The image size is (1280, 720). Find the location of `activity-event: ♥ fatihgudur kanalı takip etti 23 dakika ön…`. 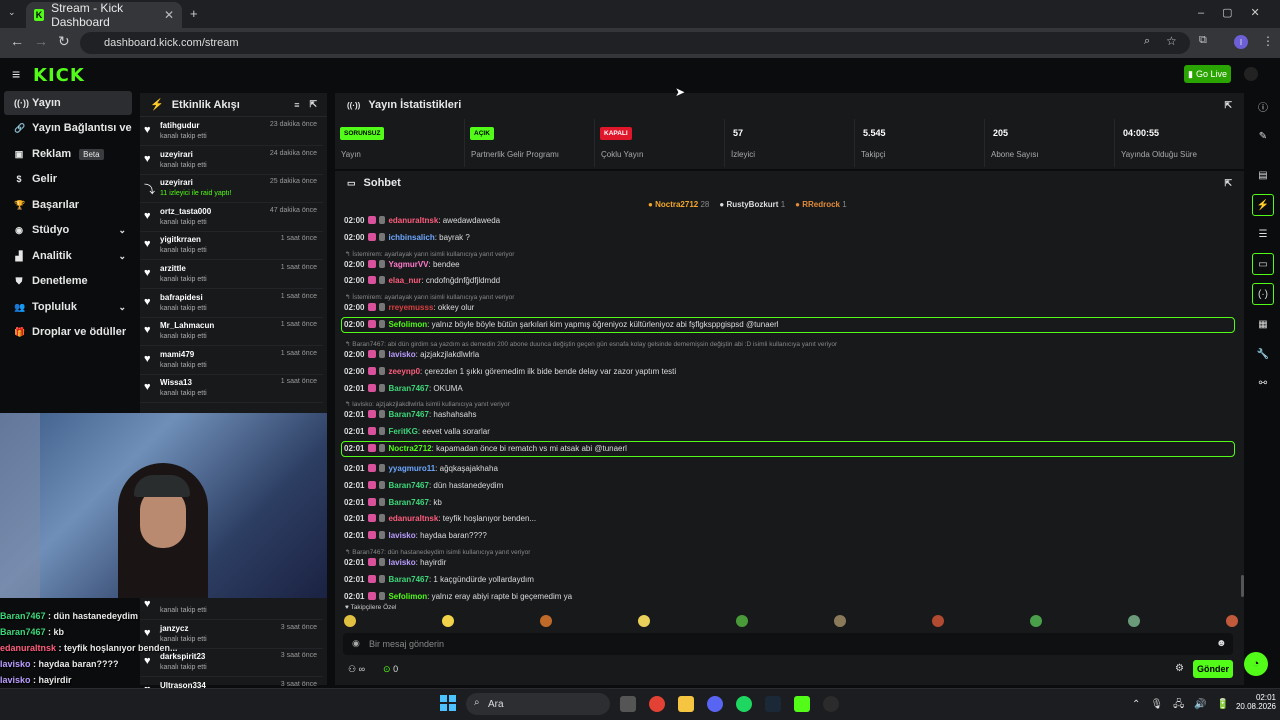

activity-event: ♥ fatihgudur kanalı takip etti 23 dakika ön… is located at coordinates (231, 132).